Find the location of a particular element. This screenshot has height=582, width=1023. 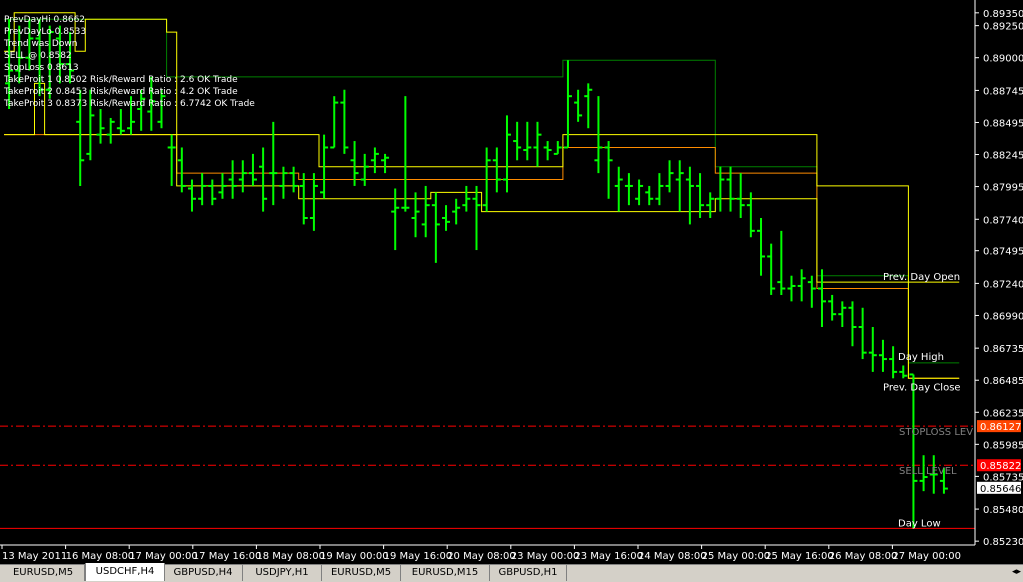

y-tick-label: 0.86735 is located at coordinates (1003, 349).